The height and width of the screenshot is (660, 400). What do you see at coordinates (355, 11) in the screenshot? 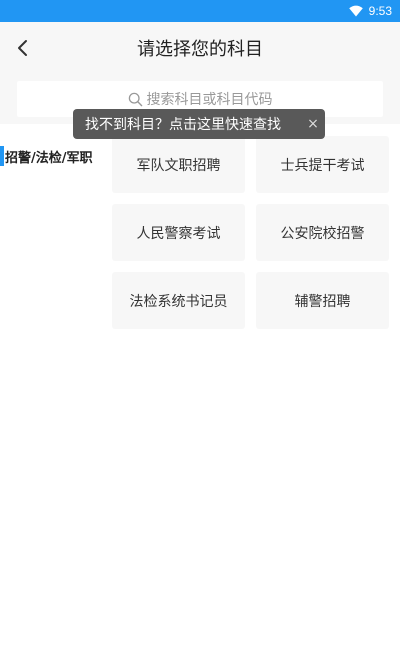
I see `wifi-icon` at bounding box center [355, 11].